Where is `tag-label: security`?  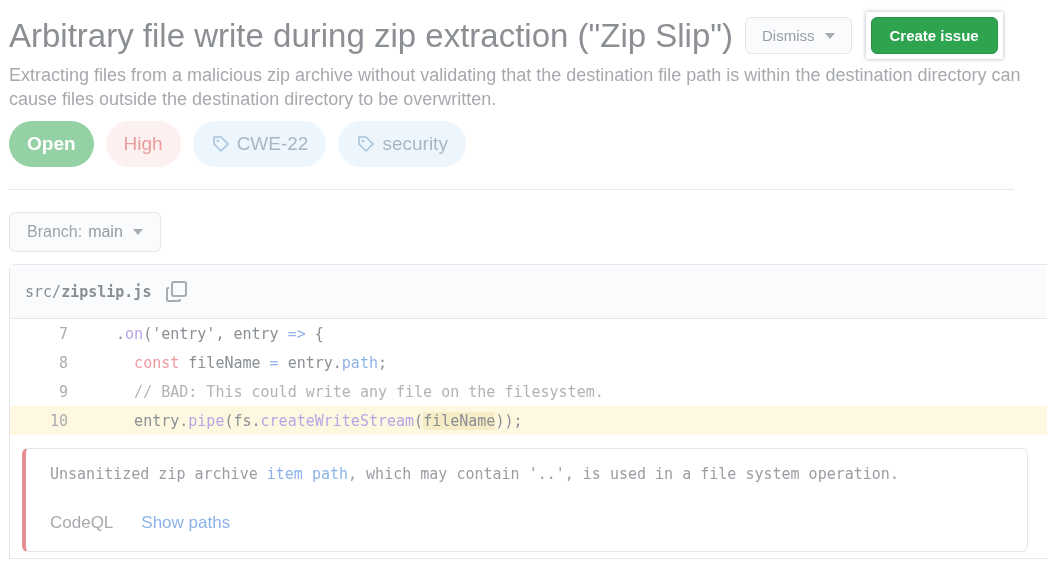 tag-label: security is located at coordinates (402, 144).